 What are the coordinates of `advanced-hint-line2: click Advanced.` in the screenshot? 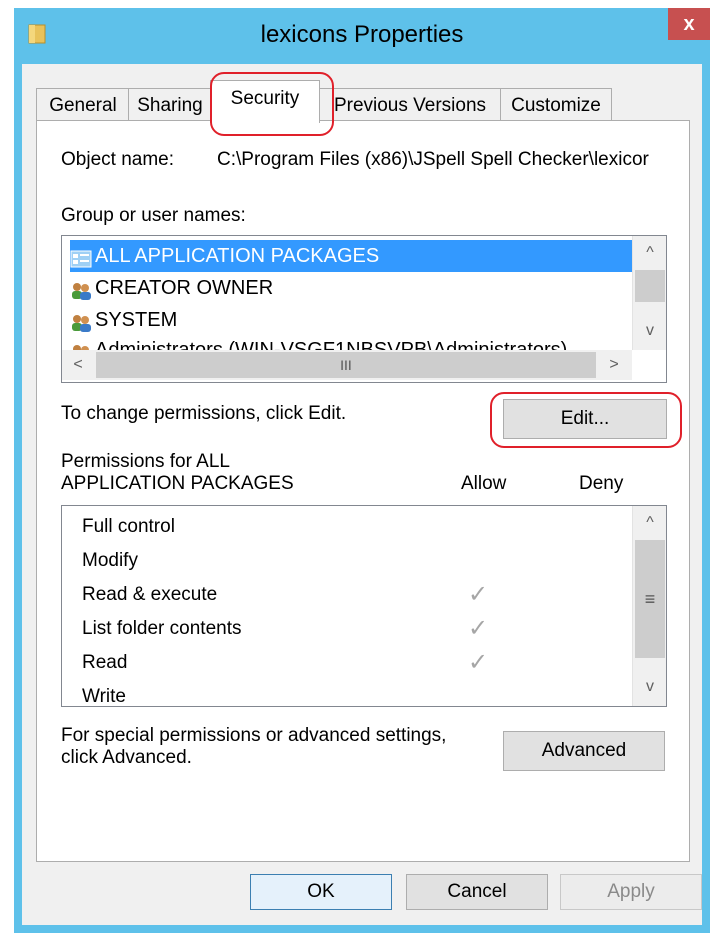 It's located at (126, 757).